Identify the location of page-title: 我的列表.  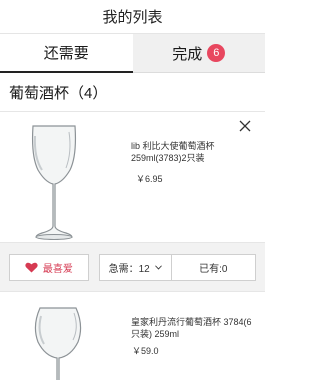
(132, 17).